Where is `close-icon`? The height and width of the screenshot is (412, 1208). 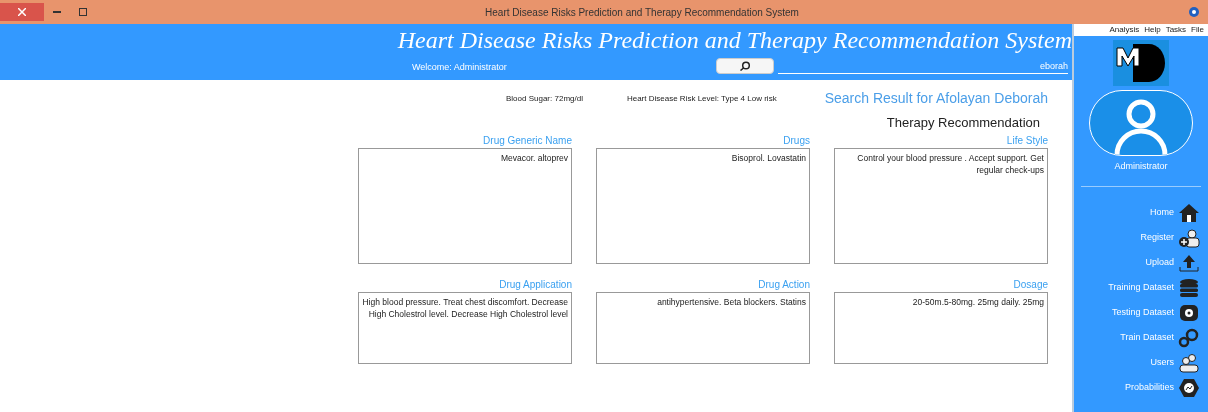 close-icon is located at coordinates (22, 12).